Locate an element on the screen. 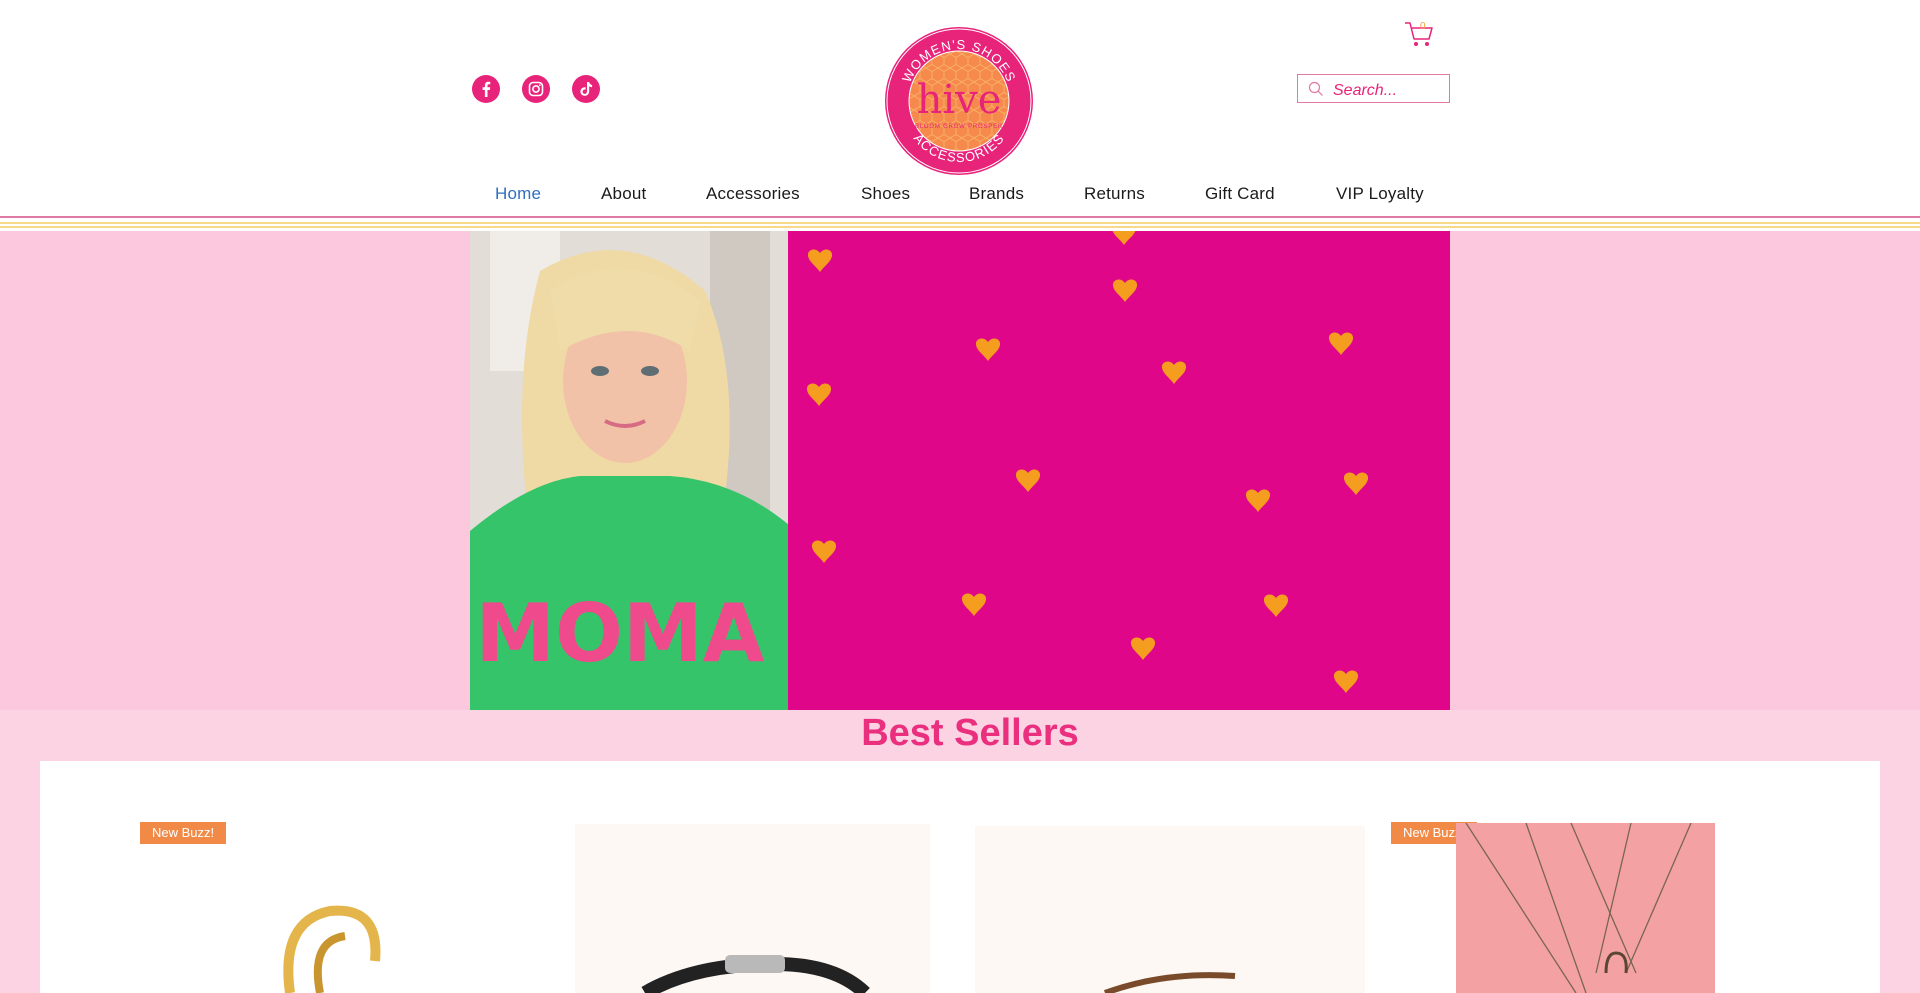 Image resolution: width=1920 pixels, height=993 pixels. nav-item-returns: Returns is located at coordinates (1114, 194).